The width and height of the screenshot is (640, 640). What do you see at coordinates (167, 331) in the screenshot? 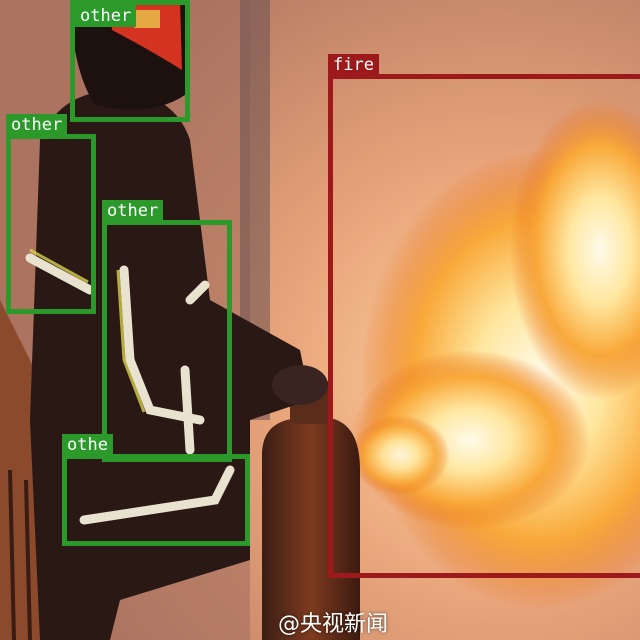
I see `detection-box-other-arm: other` at bounding box center [167, 331].